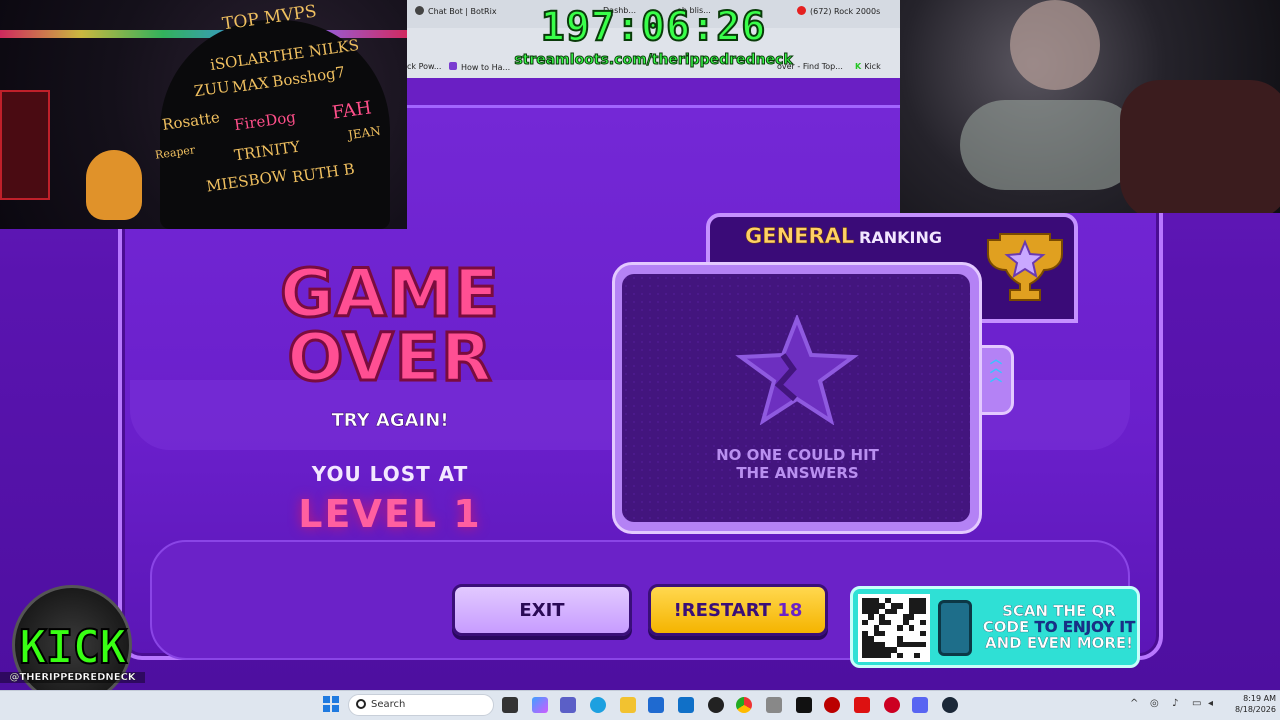 The width and height of the screenshot is (1280, 720). What do you see at coordinates (1196, 703) in the screenshot?
I see `monitor-icon: ▭` at bounding box center [1196, 703].